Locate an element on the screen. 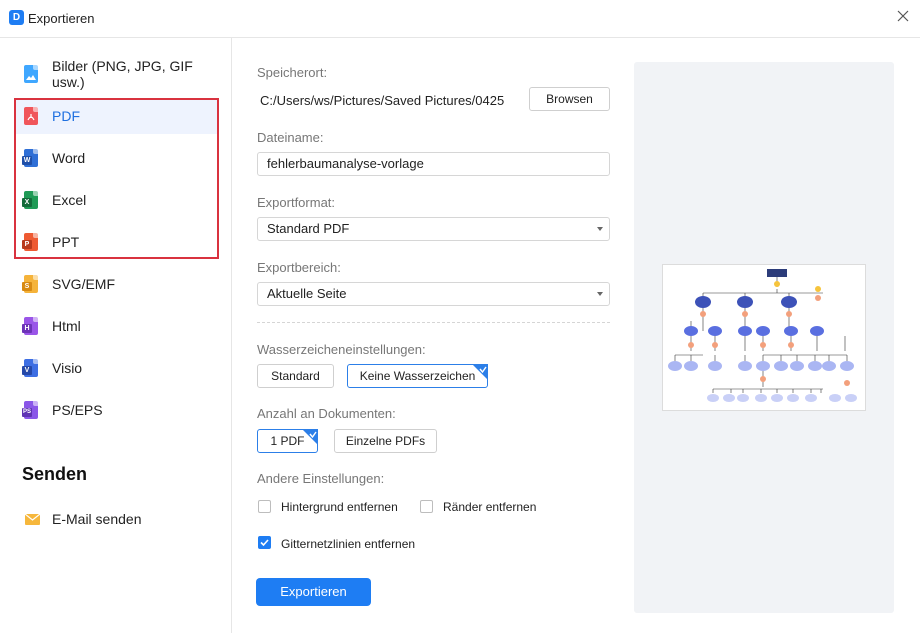 This screenshot has width=920, height=633. svg-file-icon: S is located at coordinates (30, 284).